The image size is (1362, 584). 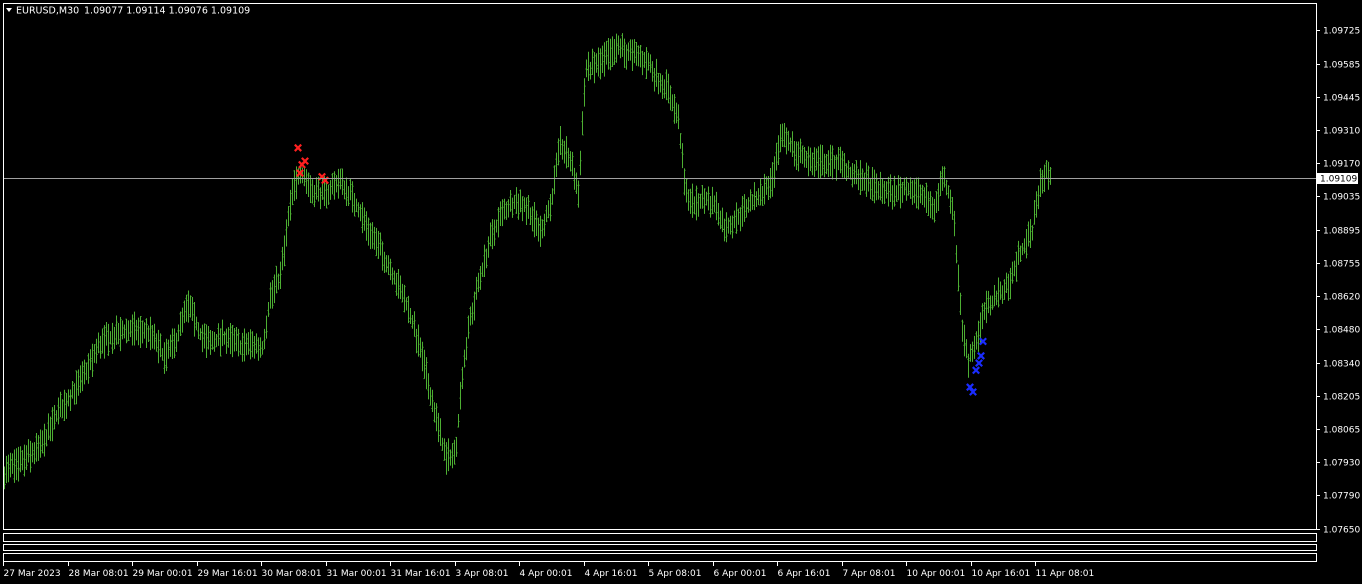 What do you see at coordinates (1341, 365) in the screenshot?
I see `ytick-label: 1.08340` at bounding box center [1341, 365].